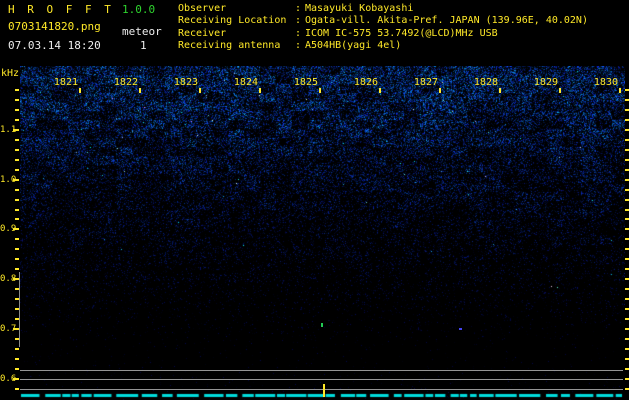 Image resolution: width=629 pixels, height=400 pixels. I want to click on level-minute-marker, so click(324, 390).